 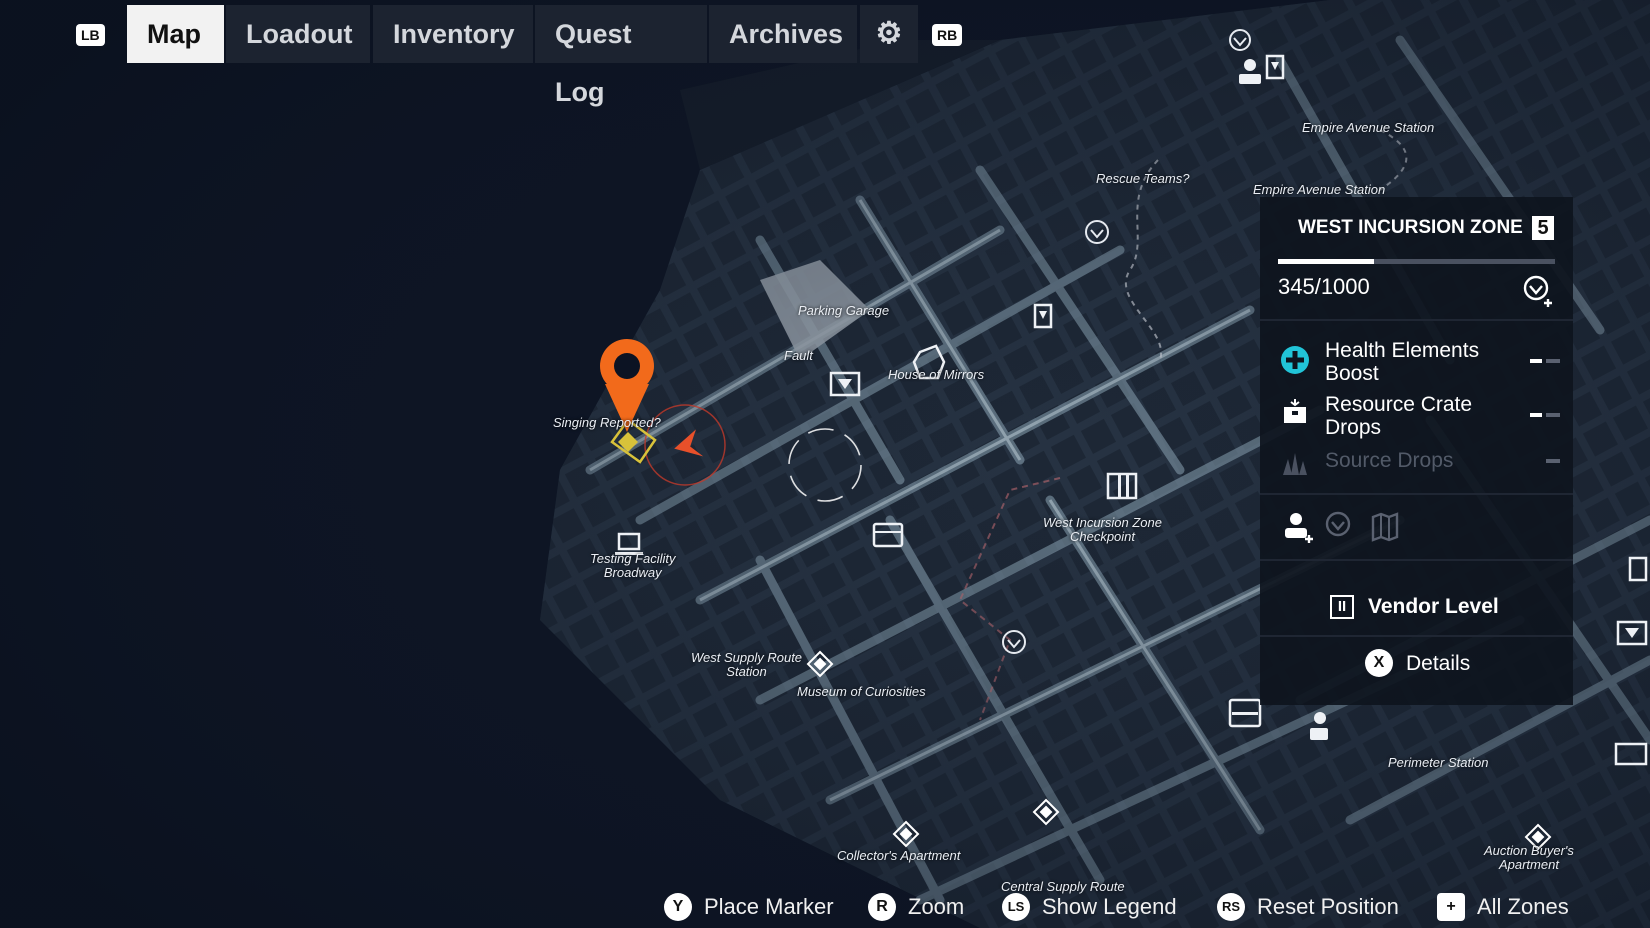 What do you see at coordinates (798, 355) in the screenshot?
I see `label-fault: Fault` at bounding box center [798, 355].